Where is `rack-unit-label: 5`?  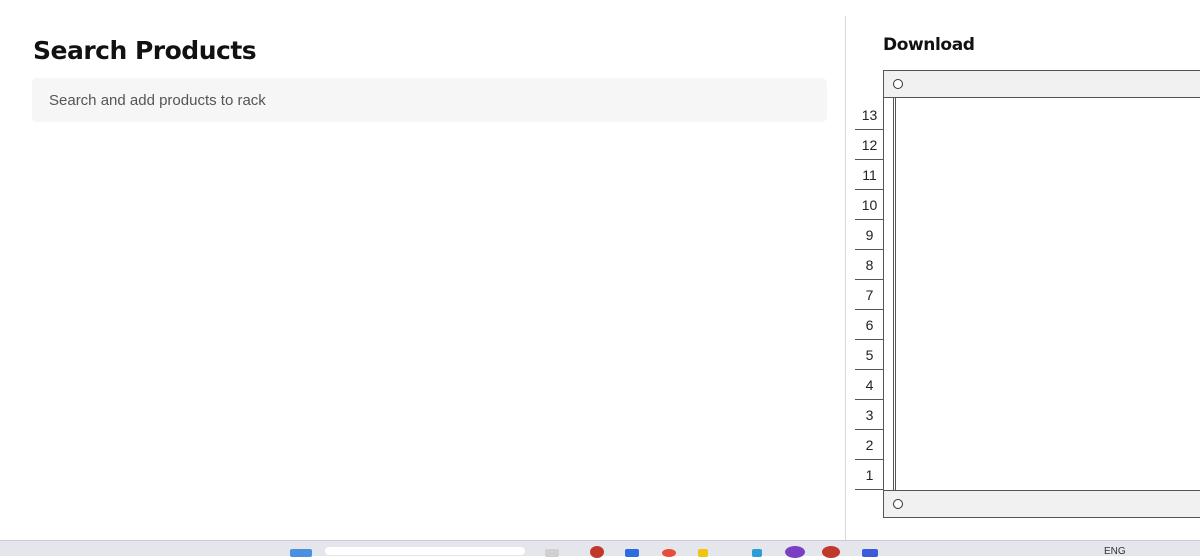 rack-unit-label: 5 is located at coordinates (869, 355).